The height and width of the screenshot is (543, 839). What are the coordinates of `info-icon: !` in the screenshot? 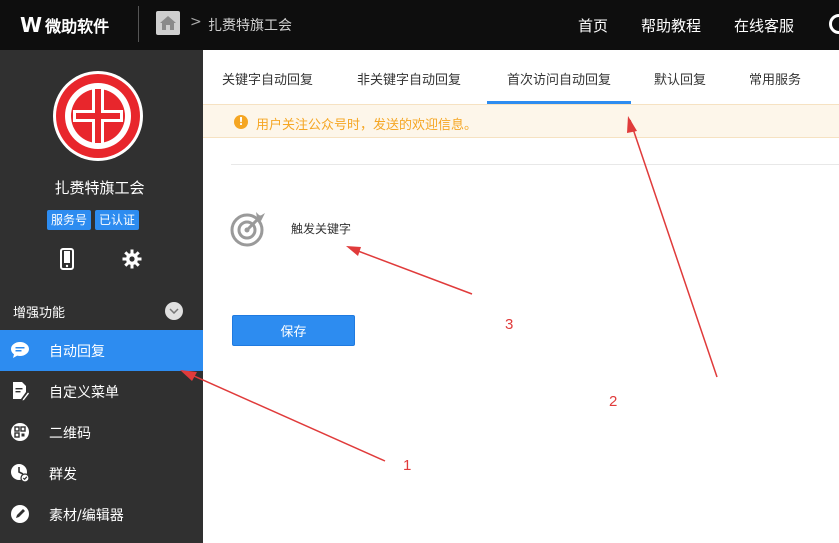 It's located at (241, 122).